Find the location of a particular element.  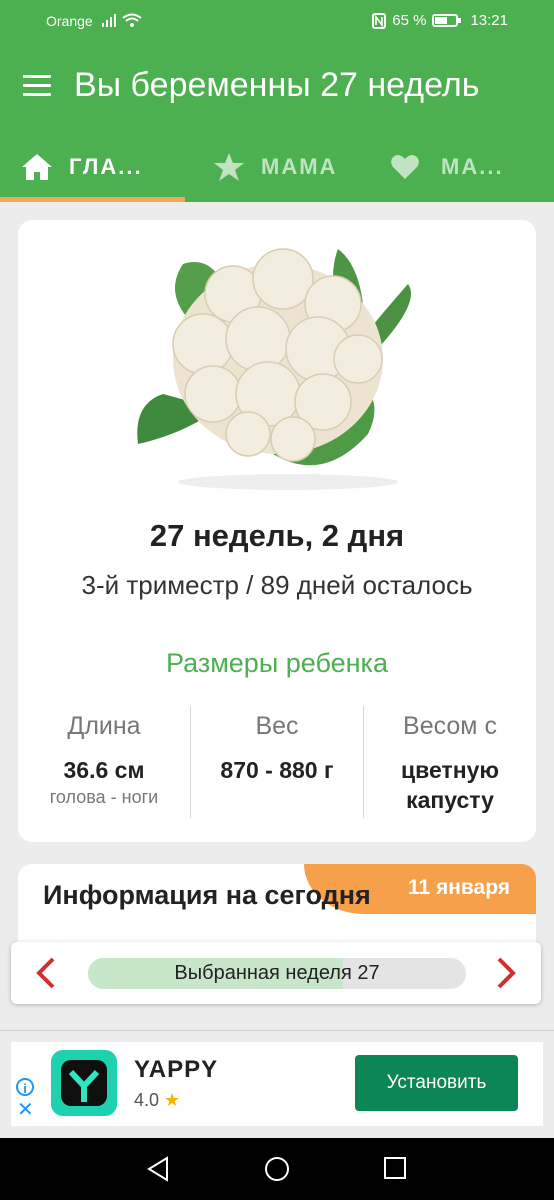

back-icon is located at coordinates (158, 1169).